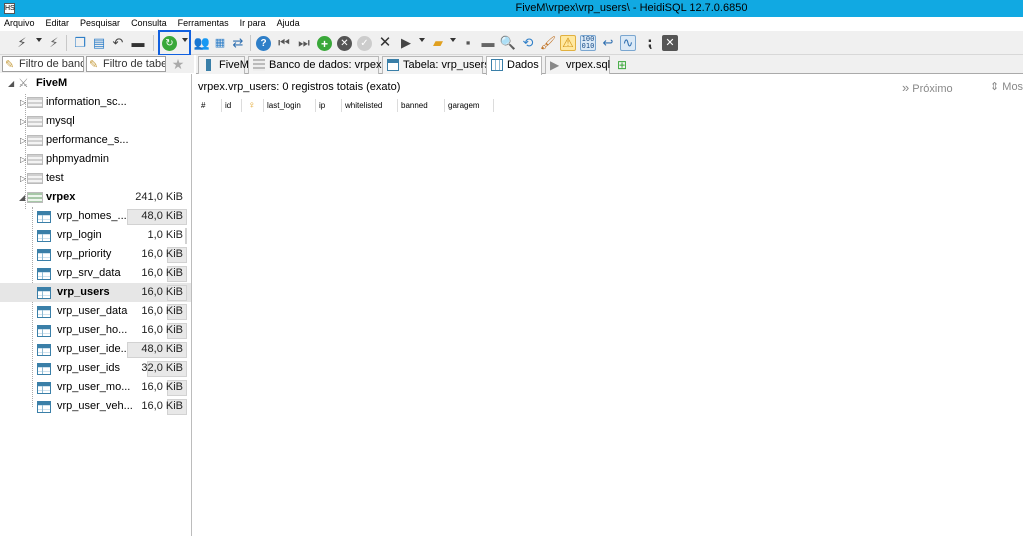  Describe the element at coordinates (548, 43) in the screenshot. I see `clear-icon: 🖌` at that location.